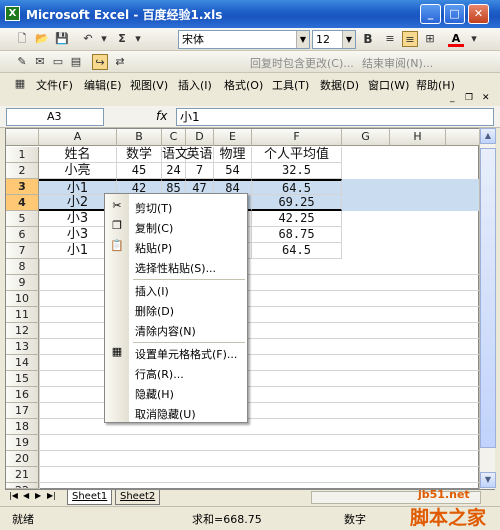  I want to click on align-left-icon: ≡, so click(390, 39).